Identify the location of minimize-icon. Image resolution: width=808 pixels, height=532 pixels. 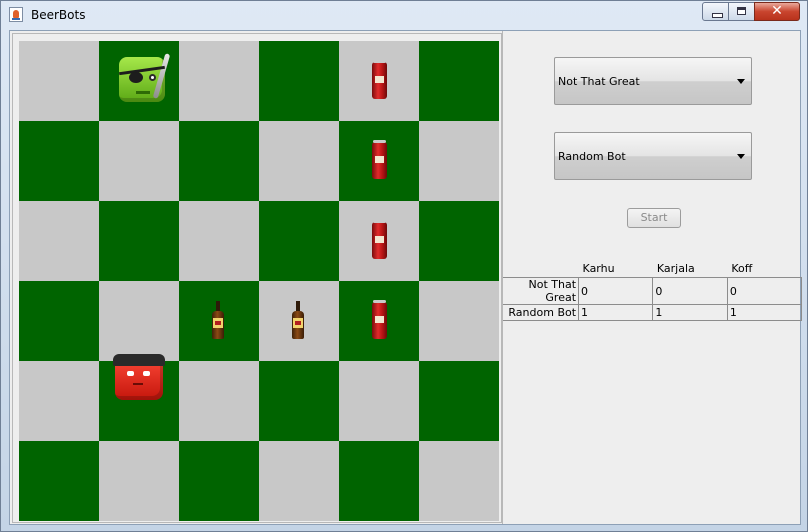
(717, 15).